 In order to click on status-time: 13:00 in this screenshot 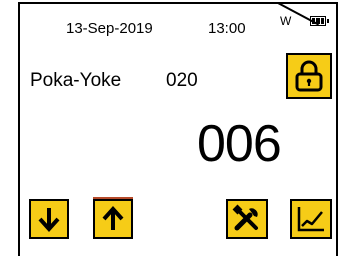, I will do `click(227, 28)`.